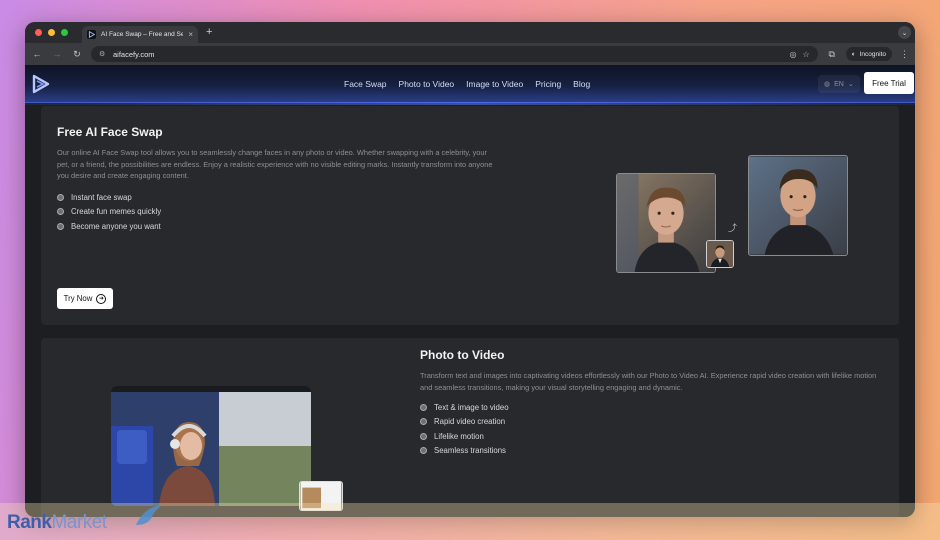 The width and height of the screenshot is (940, 540). What do you see at coordinates (365, 84) in the screenshot?
I see `nav-face-swap: Face Swap` at bounding box center [365, 84].